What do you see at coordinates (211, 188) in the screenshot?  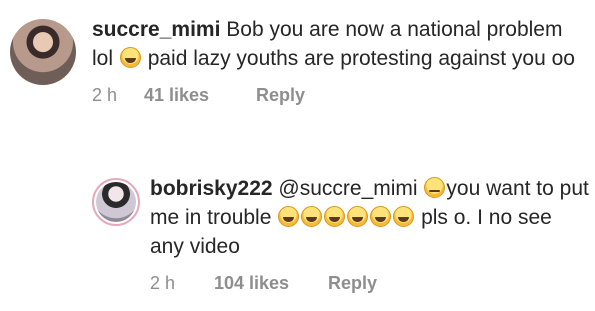 I see `username: bobrisky222` at bounding box center [211, 188].